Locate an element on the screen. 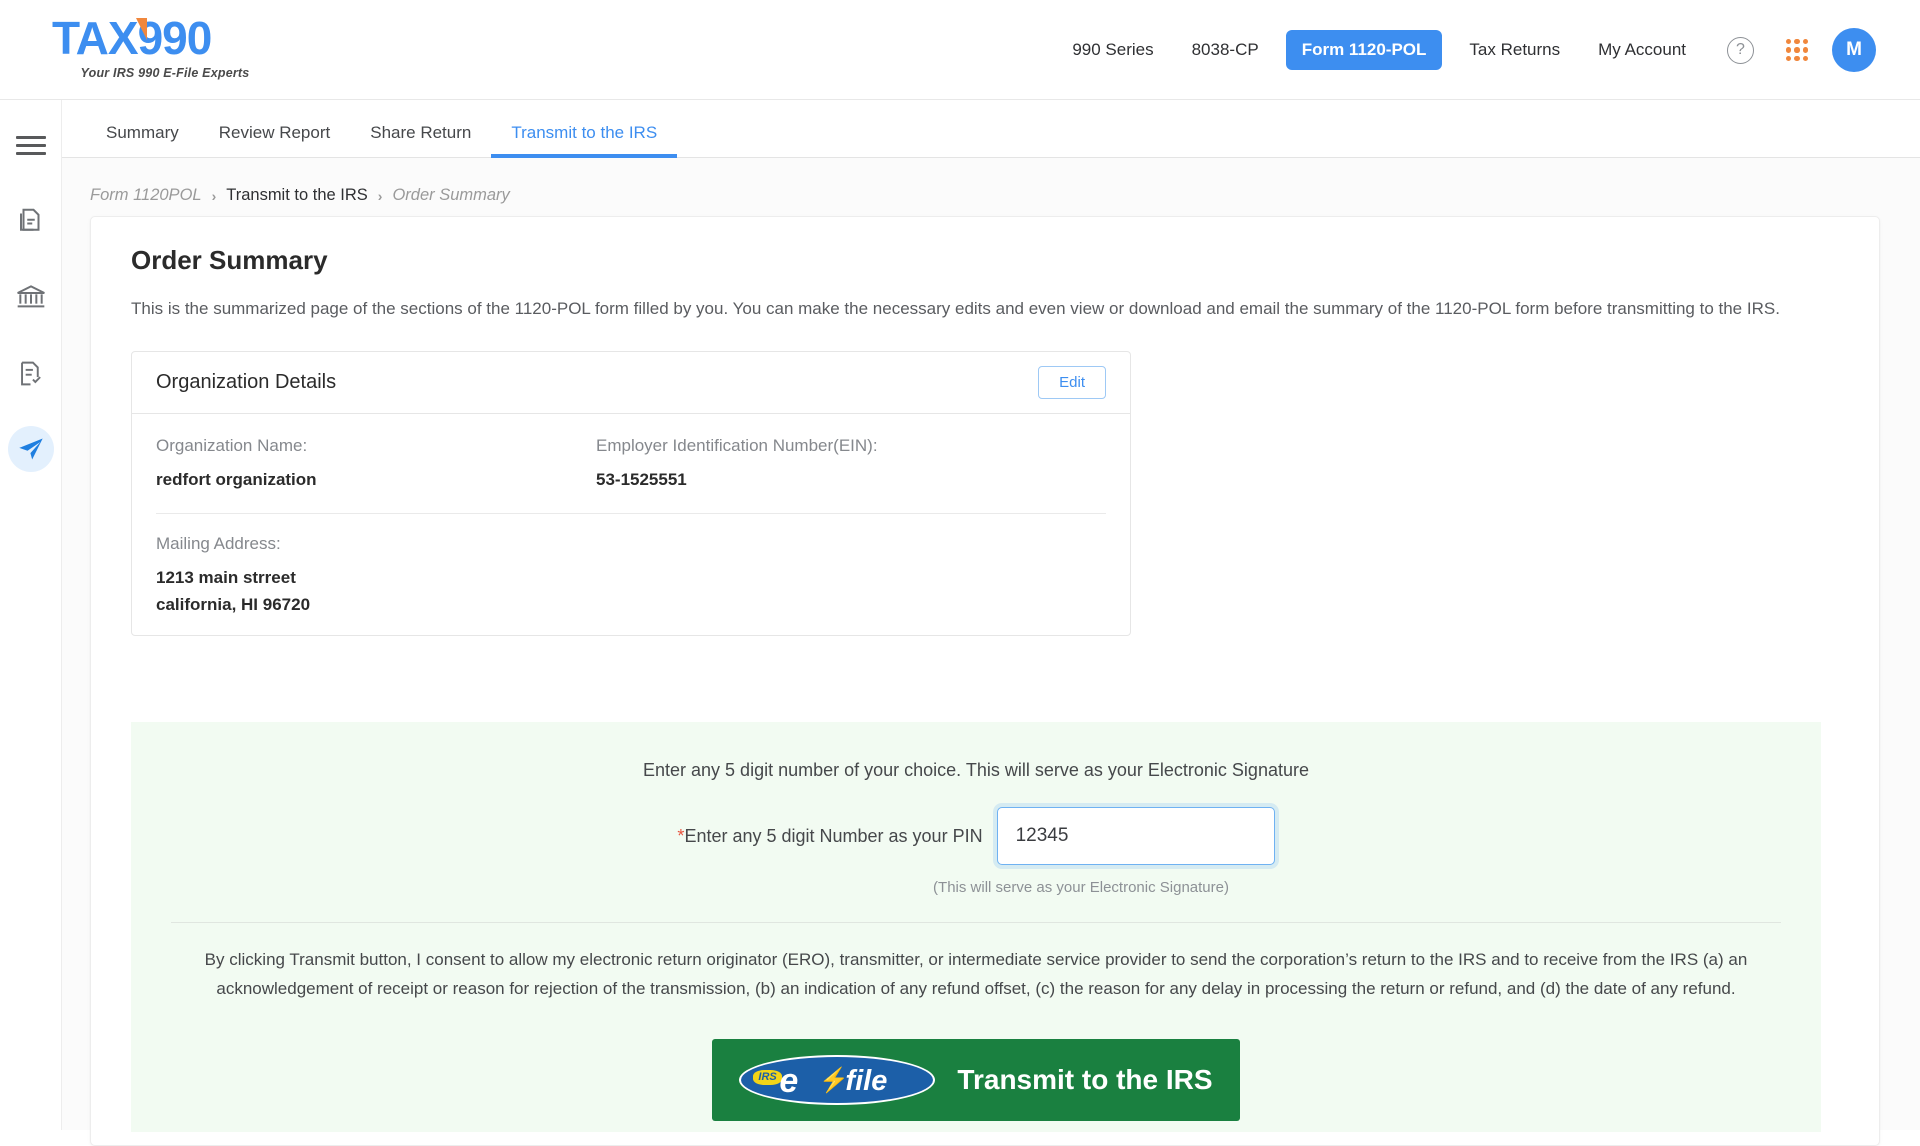 The image size is (1920, 1146). bank-institution-icon is located at coordinates (30, 296).